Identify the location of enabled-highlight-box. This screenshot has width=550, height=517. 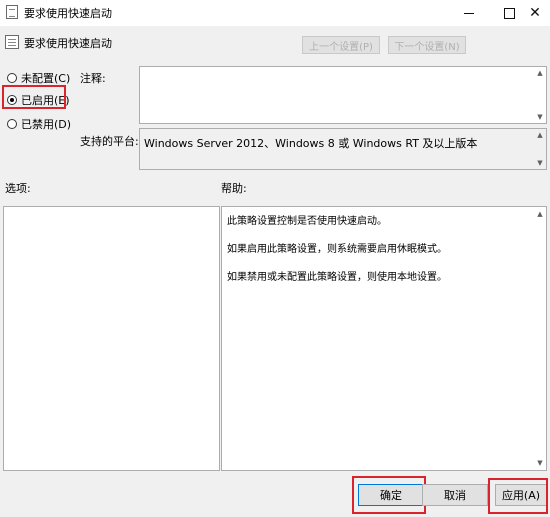
(34, 97).